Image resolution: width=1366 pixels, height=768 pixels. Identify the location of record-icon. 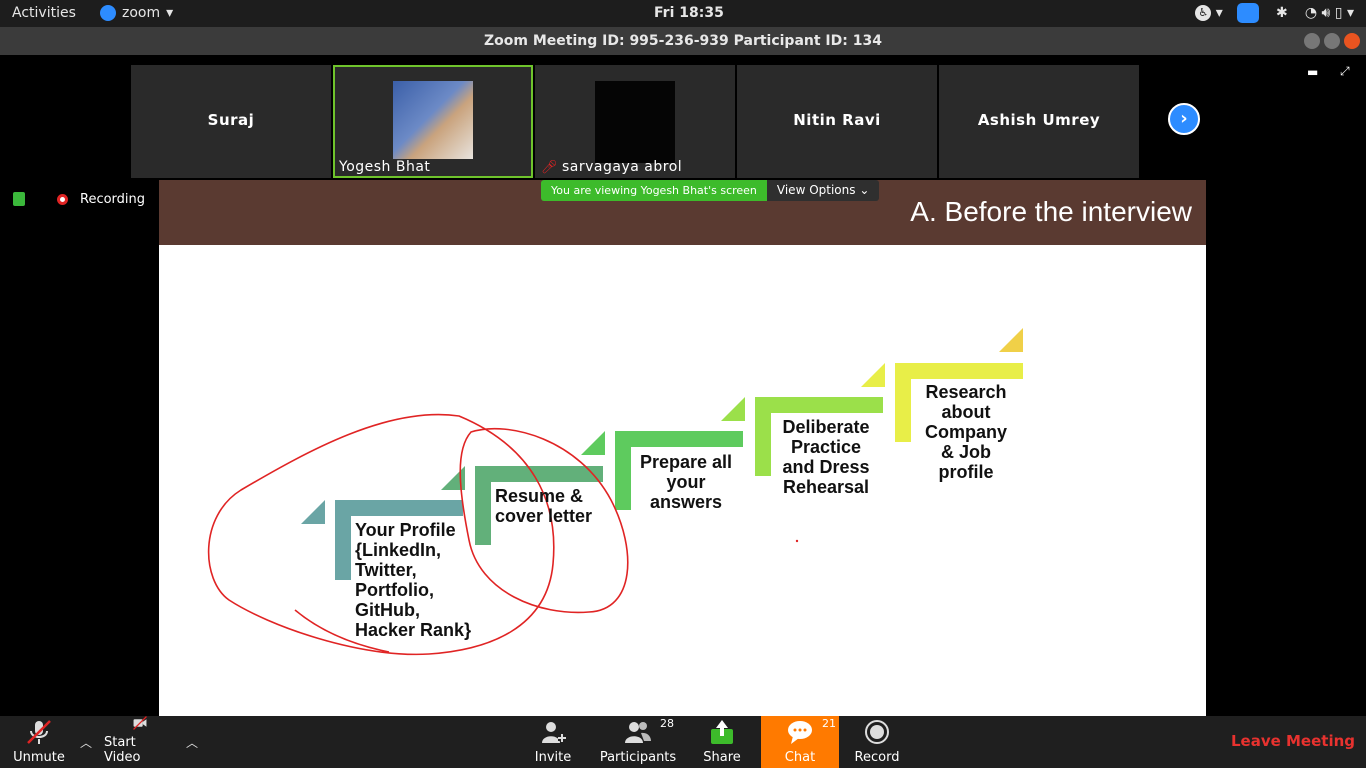
(877, 732).